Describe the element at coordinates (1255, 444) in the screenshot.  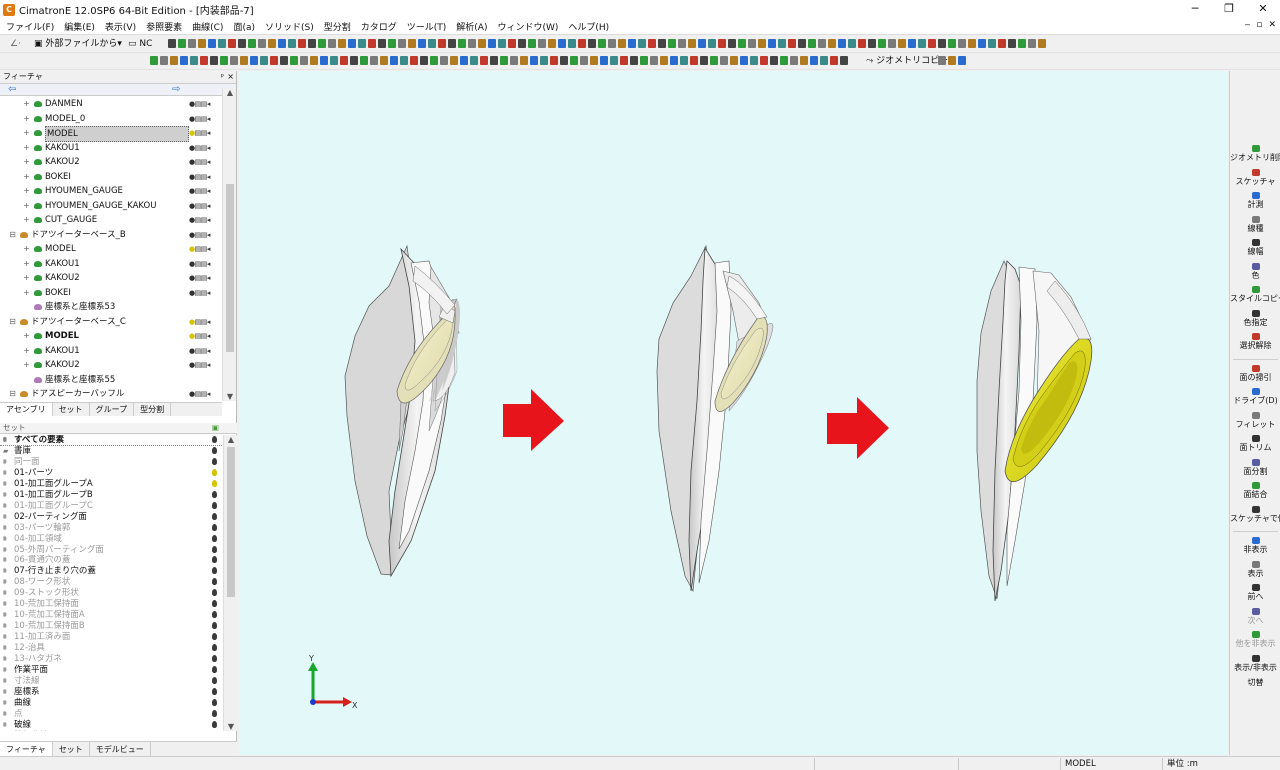
I see `command-button: 面トリム` at that location.